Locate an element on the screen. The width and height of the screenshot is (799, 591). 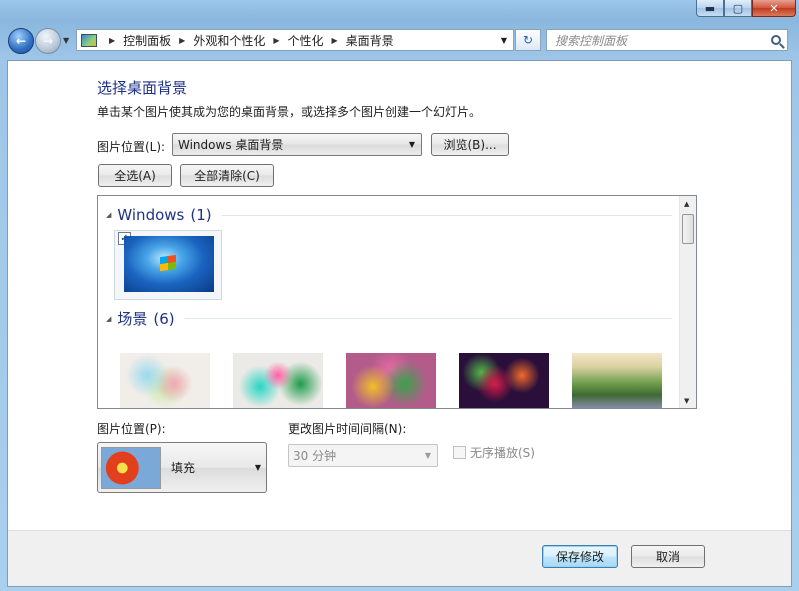
control-panel-icon is located at coordinates (89, 40).